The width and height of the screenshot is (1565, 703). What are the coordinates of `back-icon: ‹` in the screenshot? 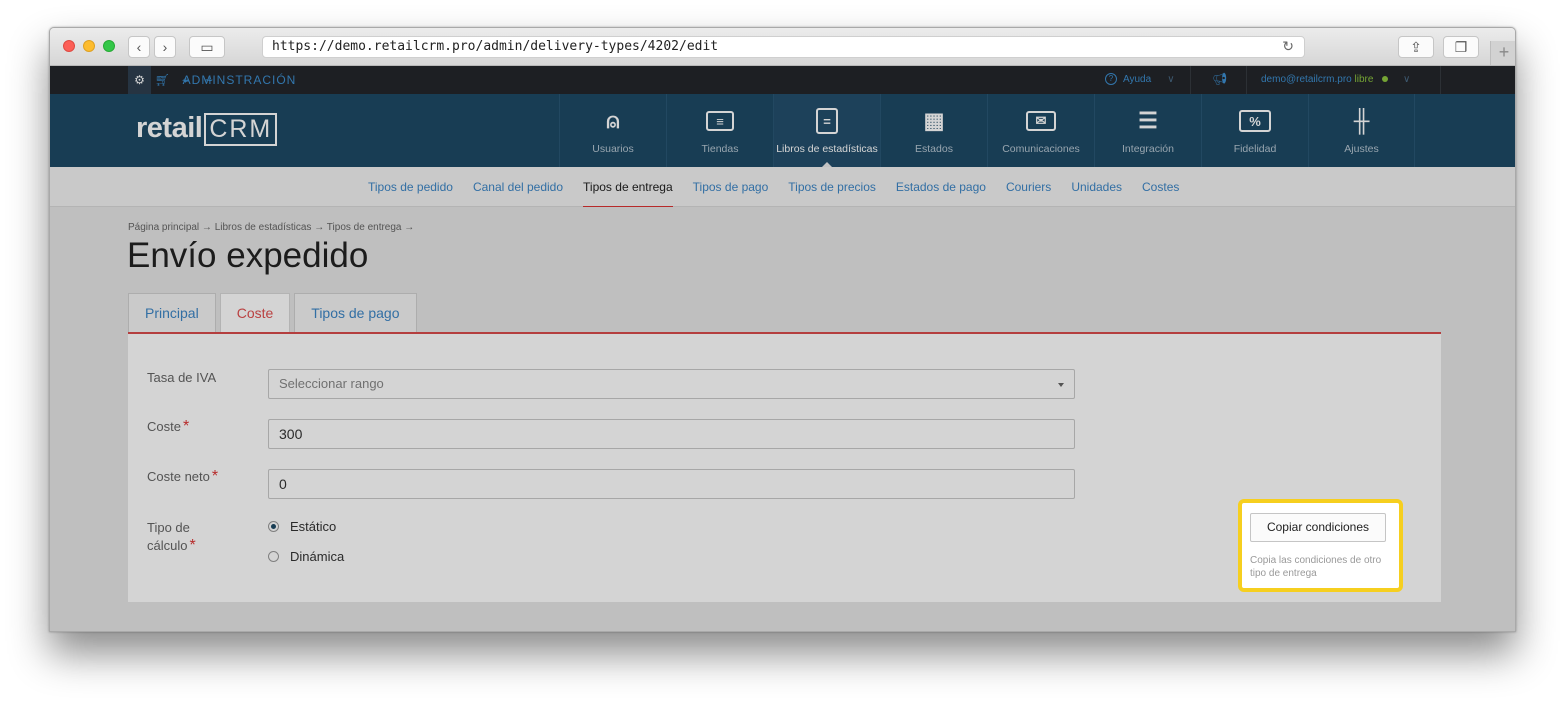 It's located at (139, 47).